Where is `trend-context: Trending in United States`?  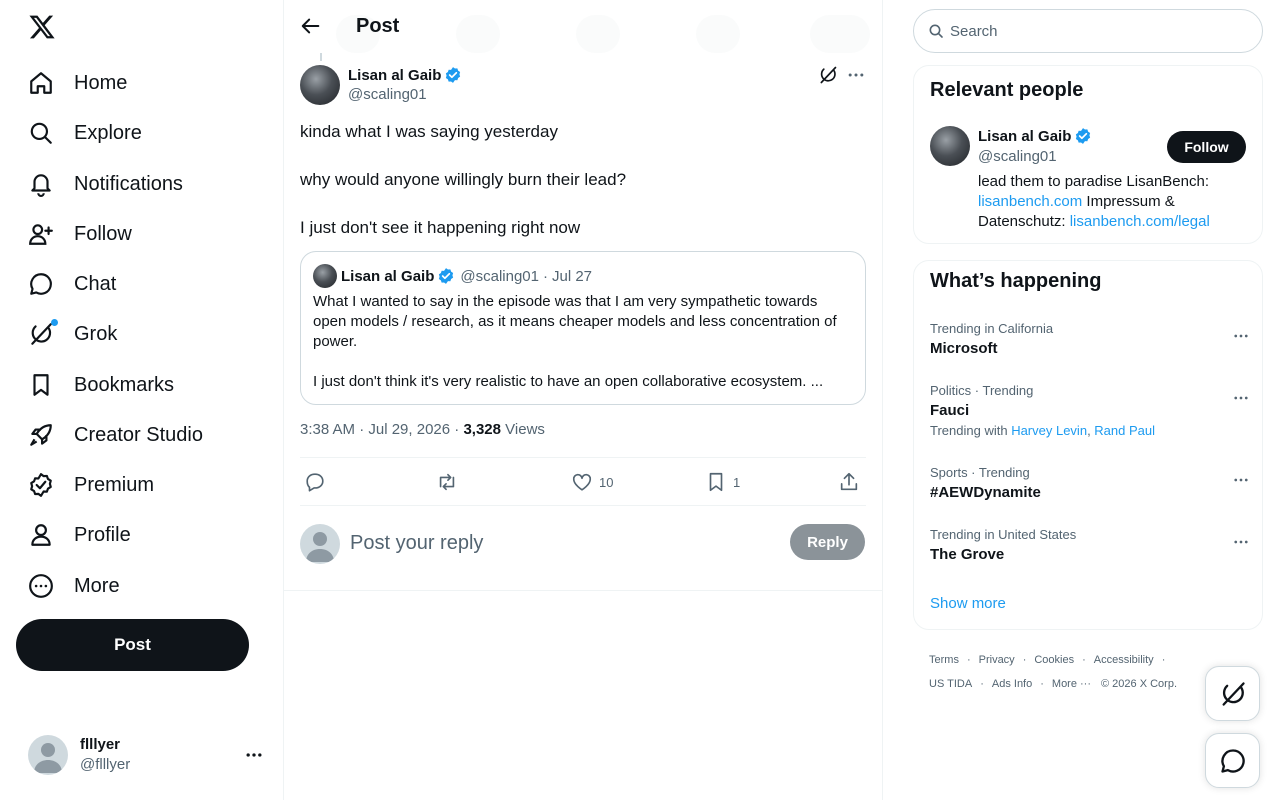 trend-context: Trending in United States is located at coordinates (1003, 534).